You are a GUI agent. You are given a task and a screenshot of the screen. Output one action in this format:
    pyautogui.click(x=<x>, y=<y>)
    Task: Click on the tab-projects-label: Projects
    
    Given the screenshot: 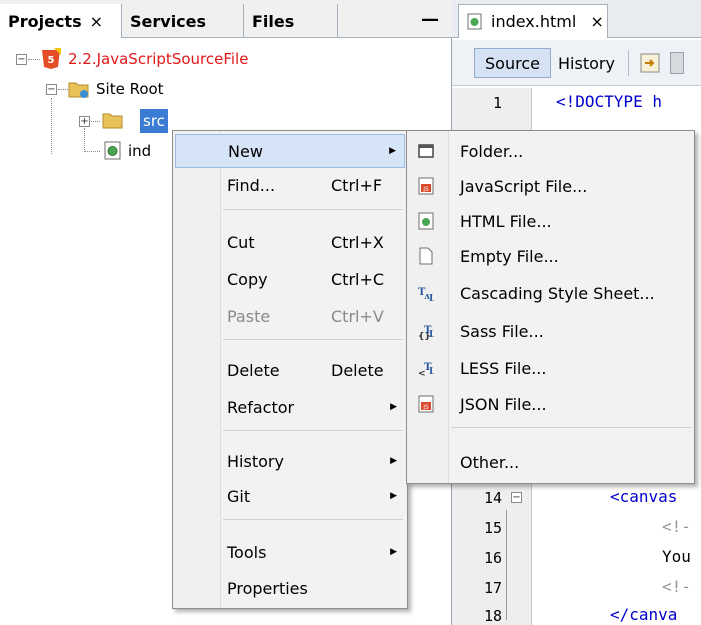 What is the action you would take?
    pyautogui.click(x=45, y=21)
    